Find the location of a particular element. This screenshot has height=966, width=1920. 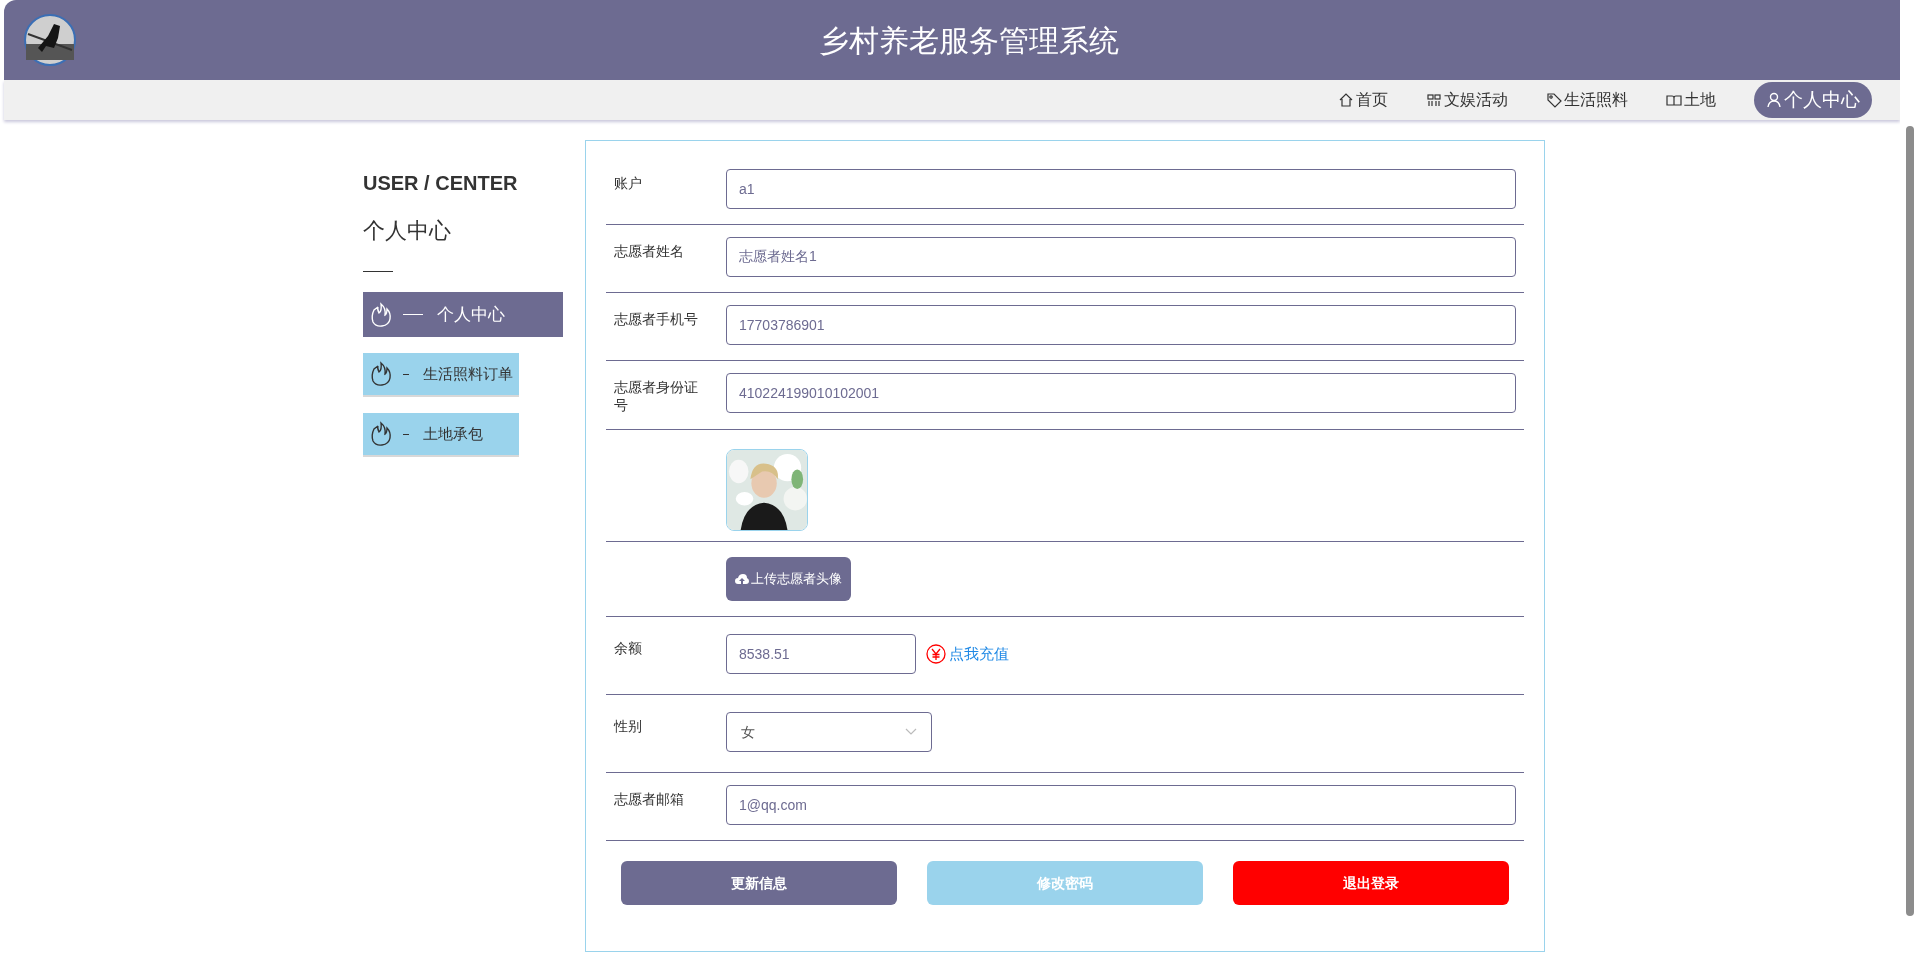

recharge-link: 点我充值 is located at coordinates (967, 654).